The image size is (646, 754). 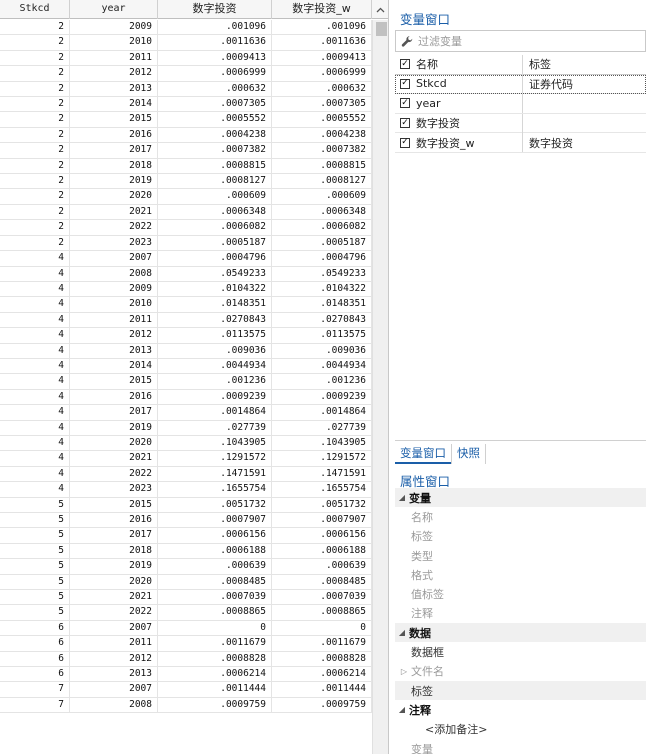 What do you see at coordinates (35, 689) in the screenshot?
I see `cell-stkcd: 7` at bounding box center [35, 689].